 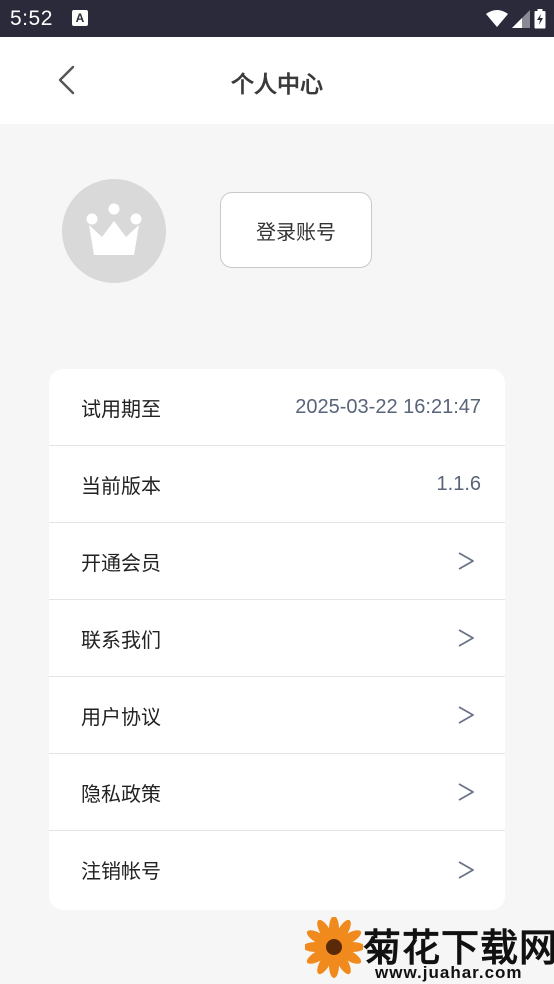 I want to click on menu-item-contact-us: 联系我们, so click(x=277, y=638).